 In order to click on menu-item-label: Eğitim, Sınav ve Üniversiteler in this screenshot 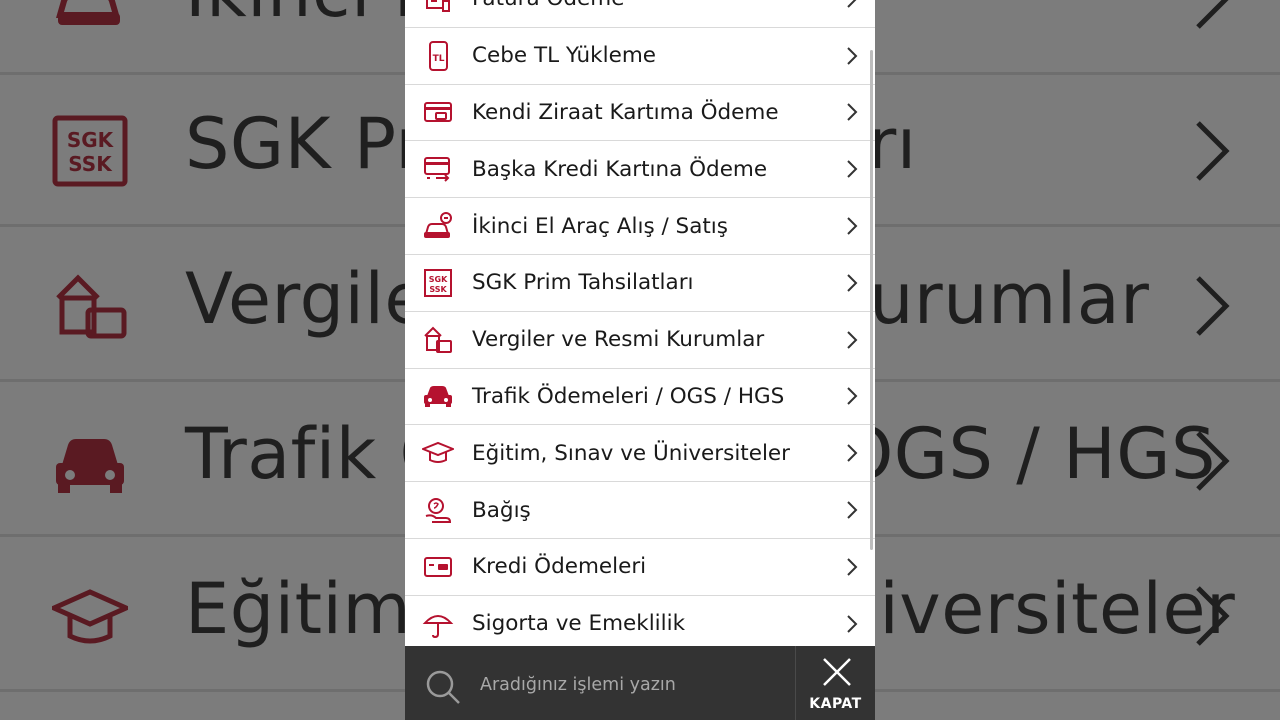, I will do `click(631, 453)`.